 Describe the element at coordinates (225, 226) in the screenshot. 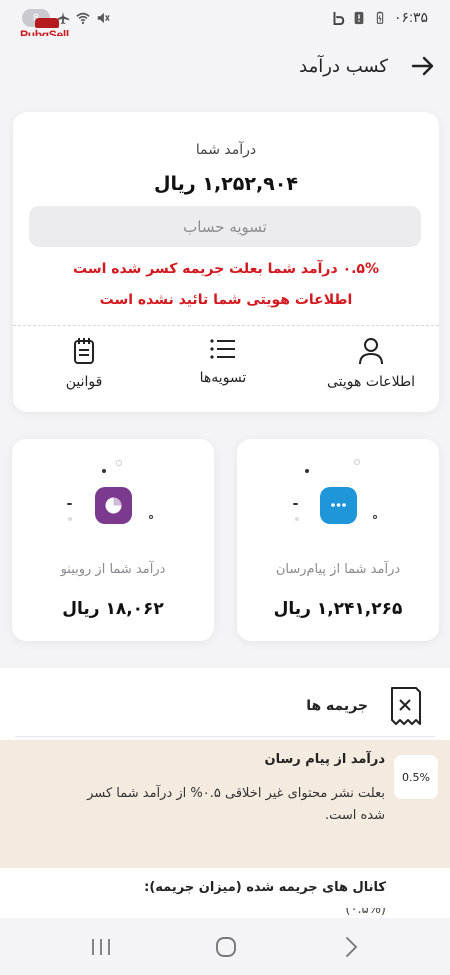

I see `settle-account-button: تسویه حساب` at that location.